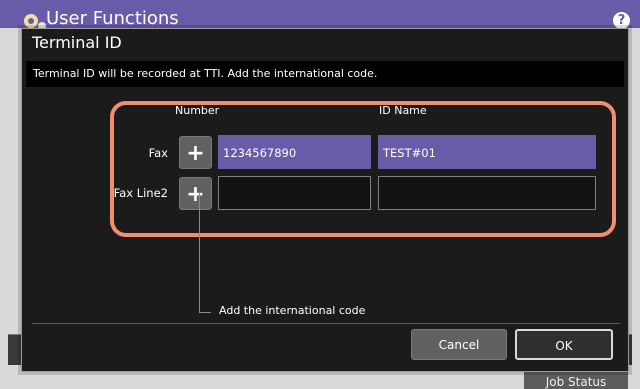 The height and width of the screenshot is (389, 640). What do you see at coordinates (294, 193) in the screenshot?
I see `fax-line2-number-field` at bounding box center [294, 193].